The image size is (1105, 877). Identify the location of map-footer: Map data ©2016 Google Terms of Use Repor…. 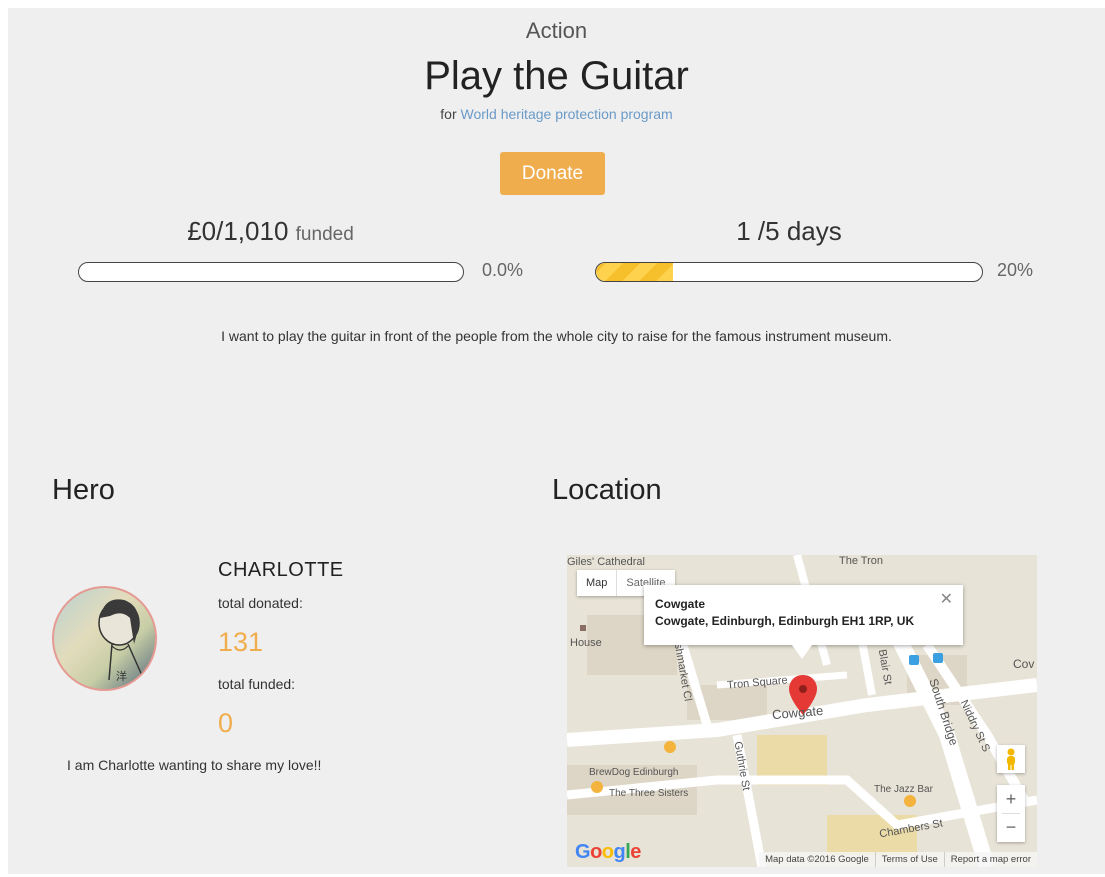
(898, 859).